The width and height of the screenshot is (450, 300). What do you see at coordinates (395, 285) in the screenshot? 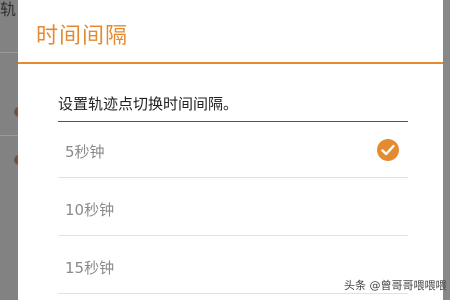
I see `watermark: 头条 @曾哥哥喂喂喂` at bounding box center [395, 285].